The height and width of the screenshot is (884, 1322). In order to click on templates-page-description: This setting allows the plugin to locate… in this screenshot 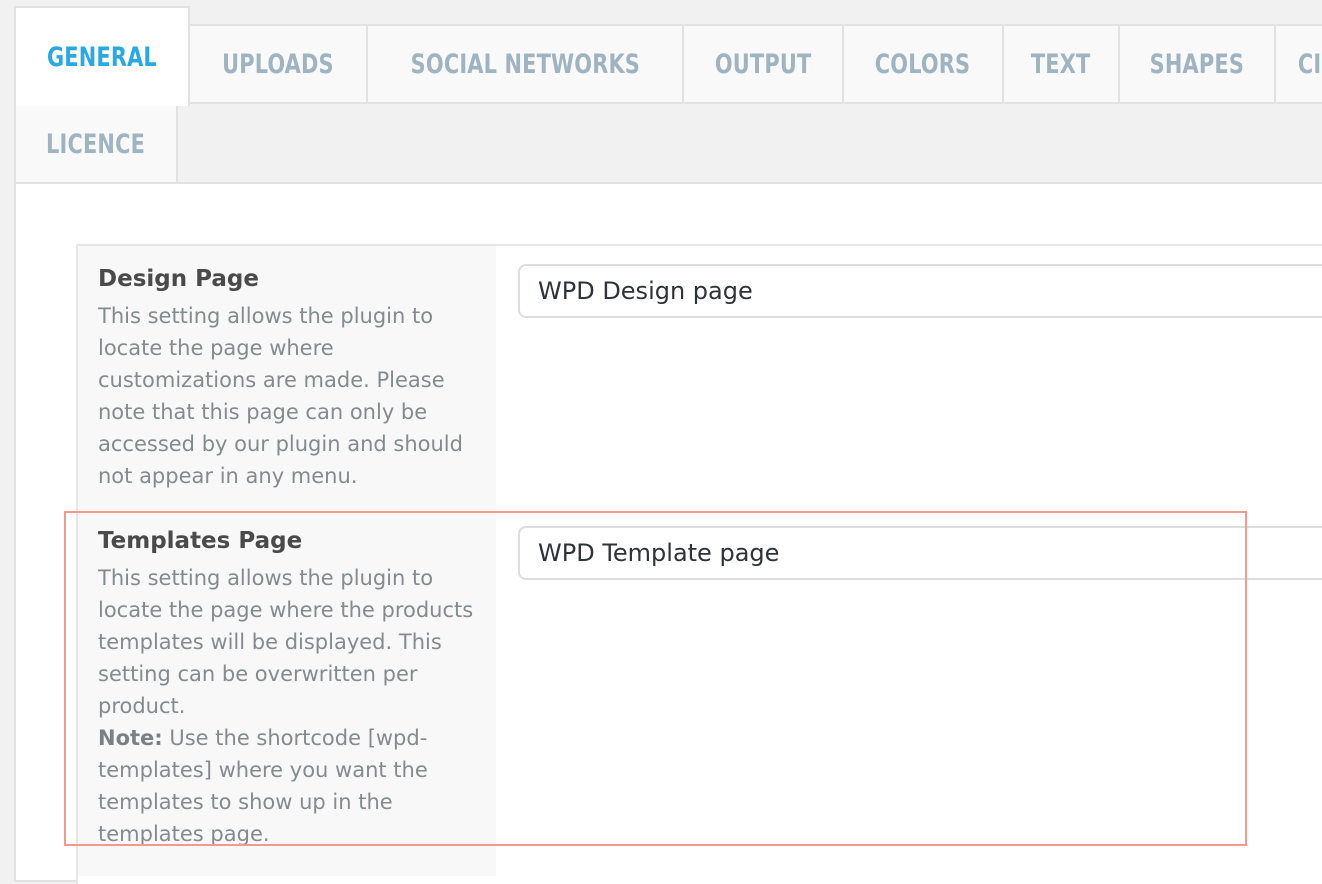, I will do `click(290, 706)`.